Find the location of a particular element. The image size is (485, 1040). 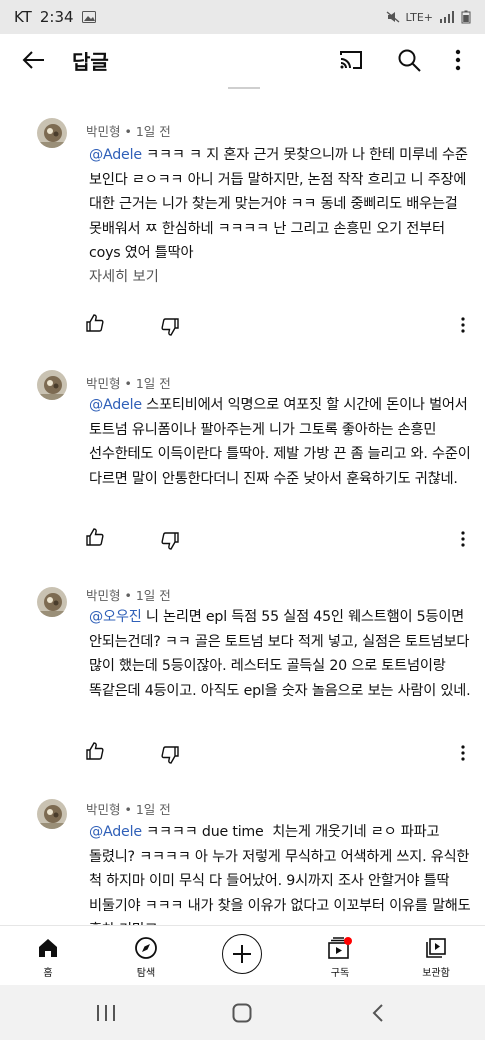

nav-home-label: 홈 is located at coordinates (48, 973).